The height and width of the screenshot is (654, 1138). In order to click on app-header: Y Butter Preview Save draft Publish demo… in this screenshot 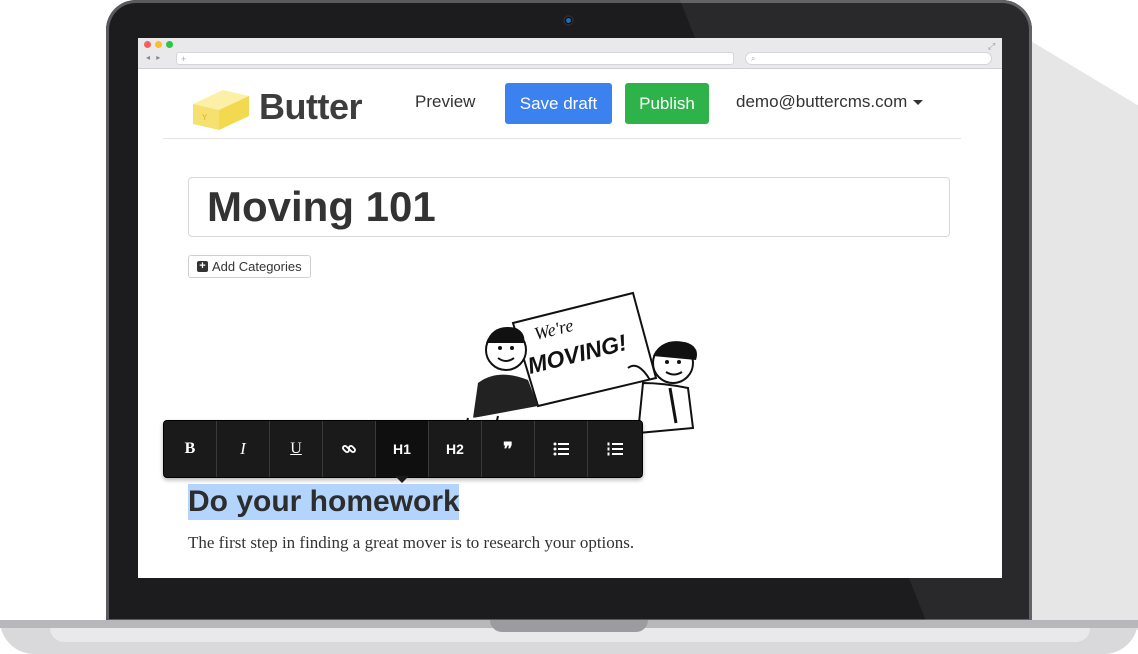, I will do `click(562, 103)`.